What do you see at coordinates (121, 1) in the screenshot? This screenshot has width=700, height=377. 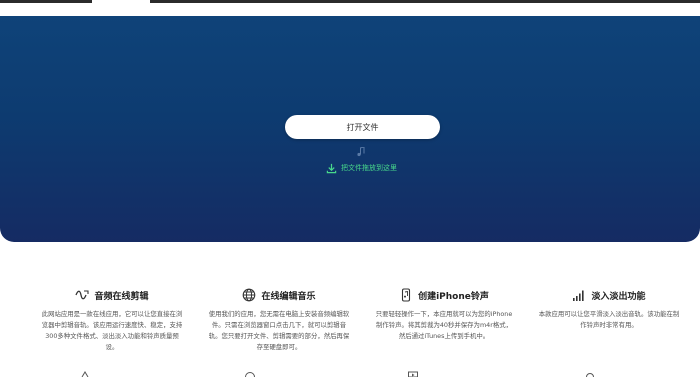 I see `active-tab-indicator` at bounding box center [121, 1].